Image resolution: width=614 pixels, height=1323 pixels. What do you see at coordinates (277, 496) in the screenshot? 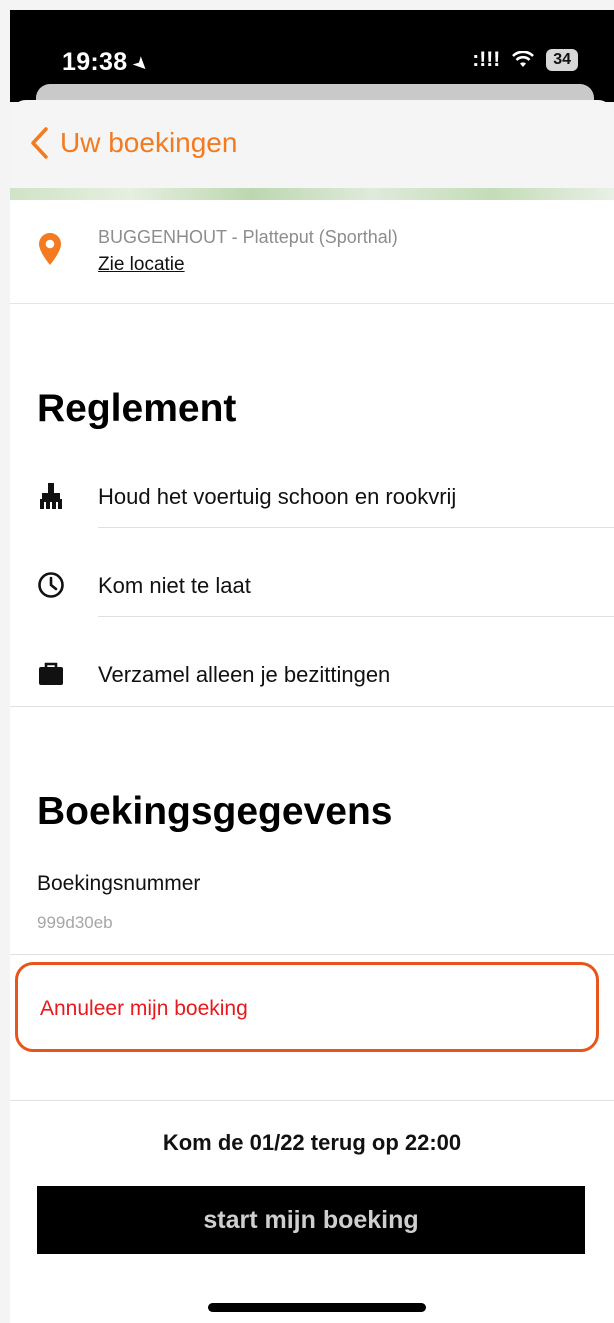
I see `rule-text: Houd het voertuig schoon en rookvrij` at bounding box center [277, 496].